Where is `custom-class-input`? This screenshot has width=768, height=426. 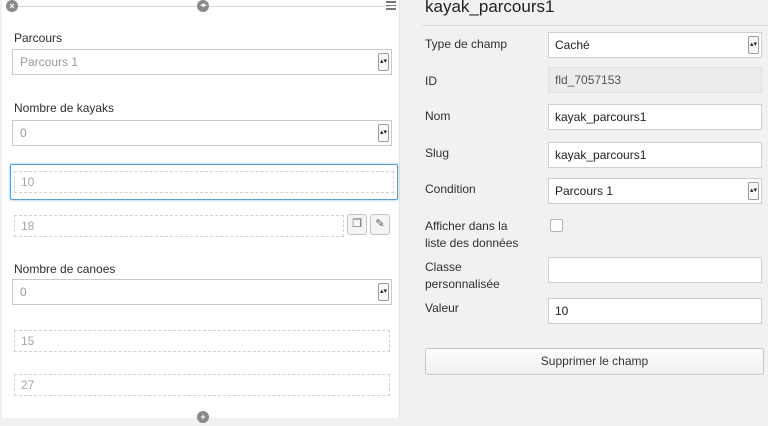
custom-class-input is located at coordinates (655, 270).